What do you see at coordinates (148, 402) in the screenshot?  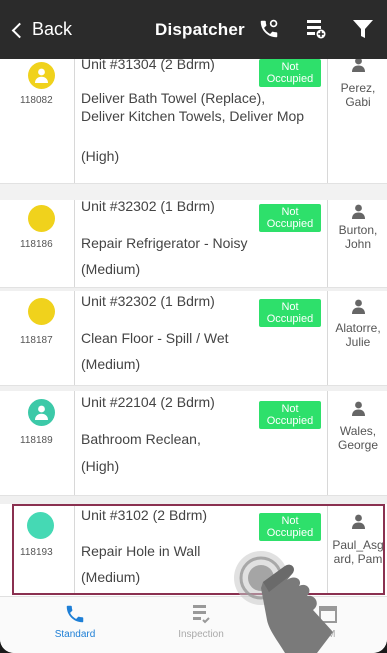 I see `unit-label: Unit #22104 (2 Bdrm)` at bounding box center [148, 402].